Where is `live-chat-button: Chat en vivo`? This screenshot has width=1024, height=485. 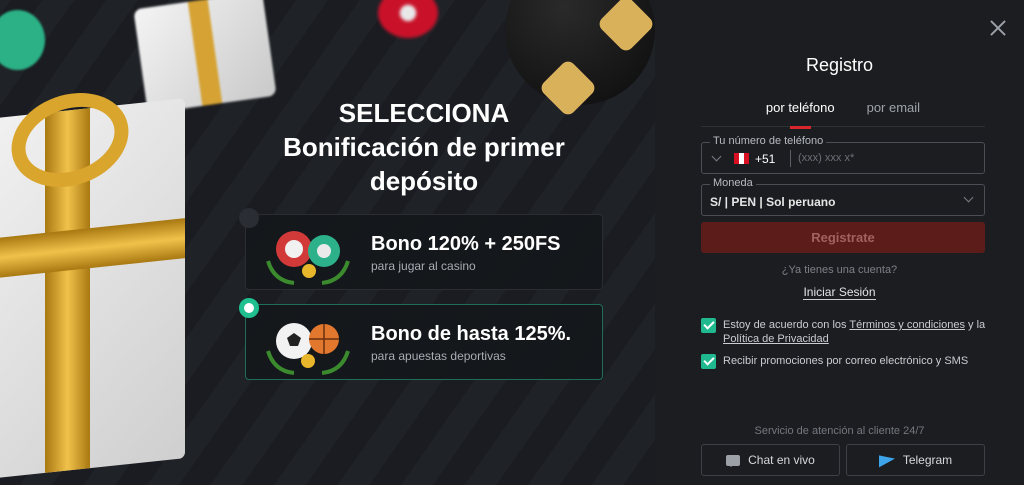
live-chat-button: Chat en vivo is located at coordinates (770, 460).